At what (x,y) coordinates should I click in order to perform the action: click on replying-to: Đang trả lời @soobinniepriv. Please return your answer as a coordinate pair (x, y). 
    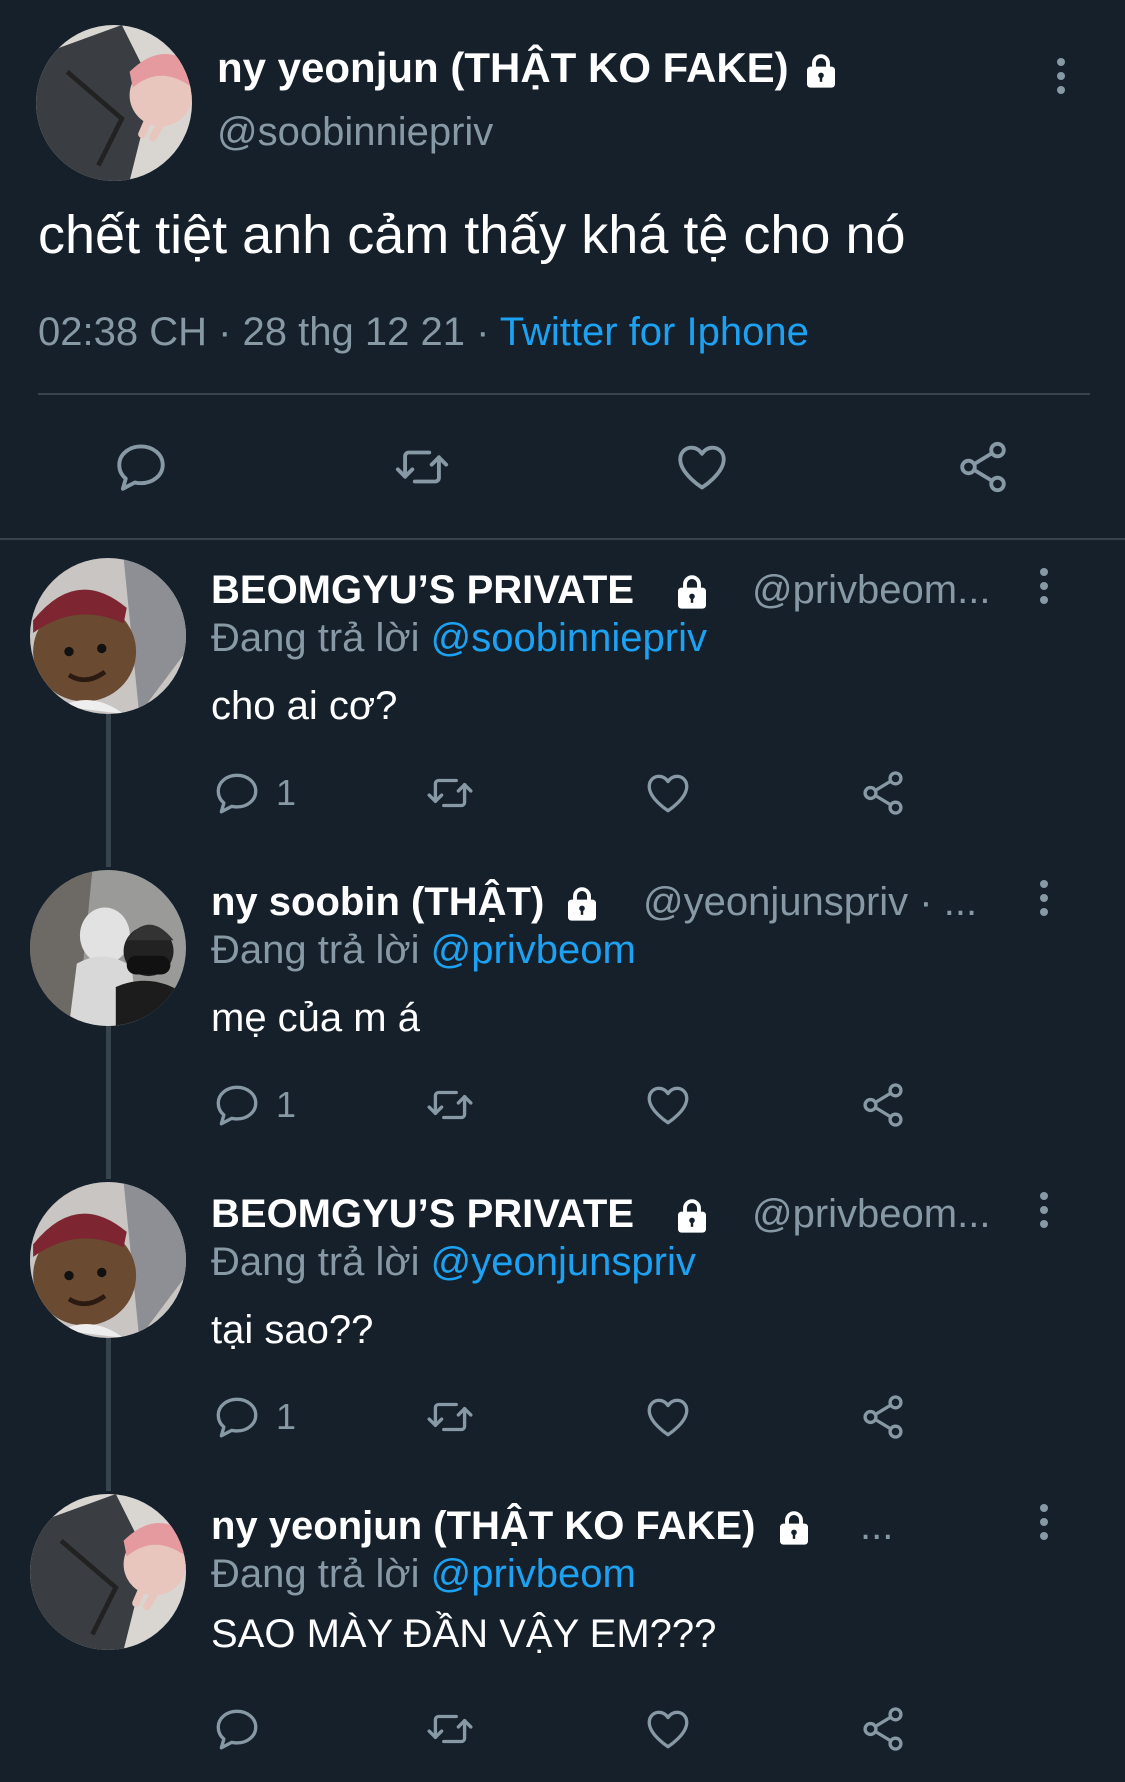
    Looking at the image, I should click on (459, 638).